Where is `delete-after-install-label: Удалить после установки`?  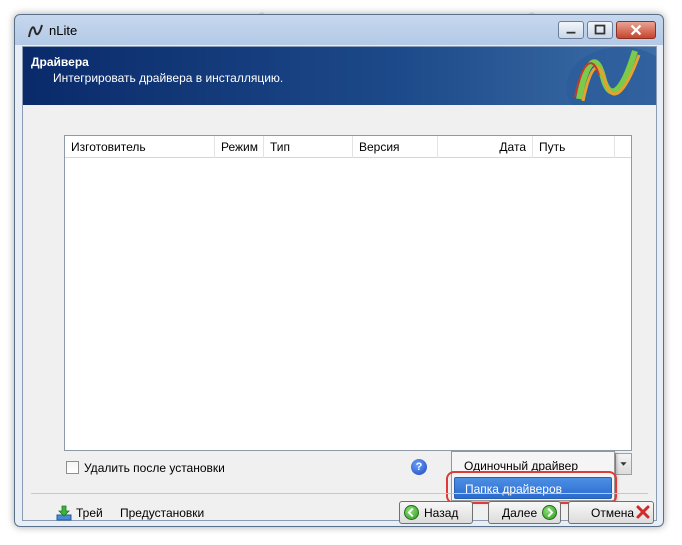 delete-after-install-label: Удалить после установки is located at coordinates (154, 468).